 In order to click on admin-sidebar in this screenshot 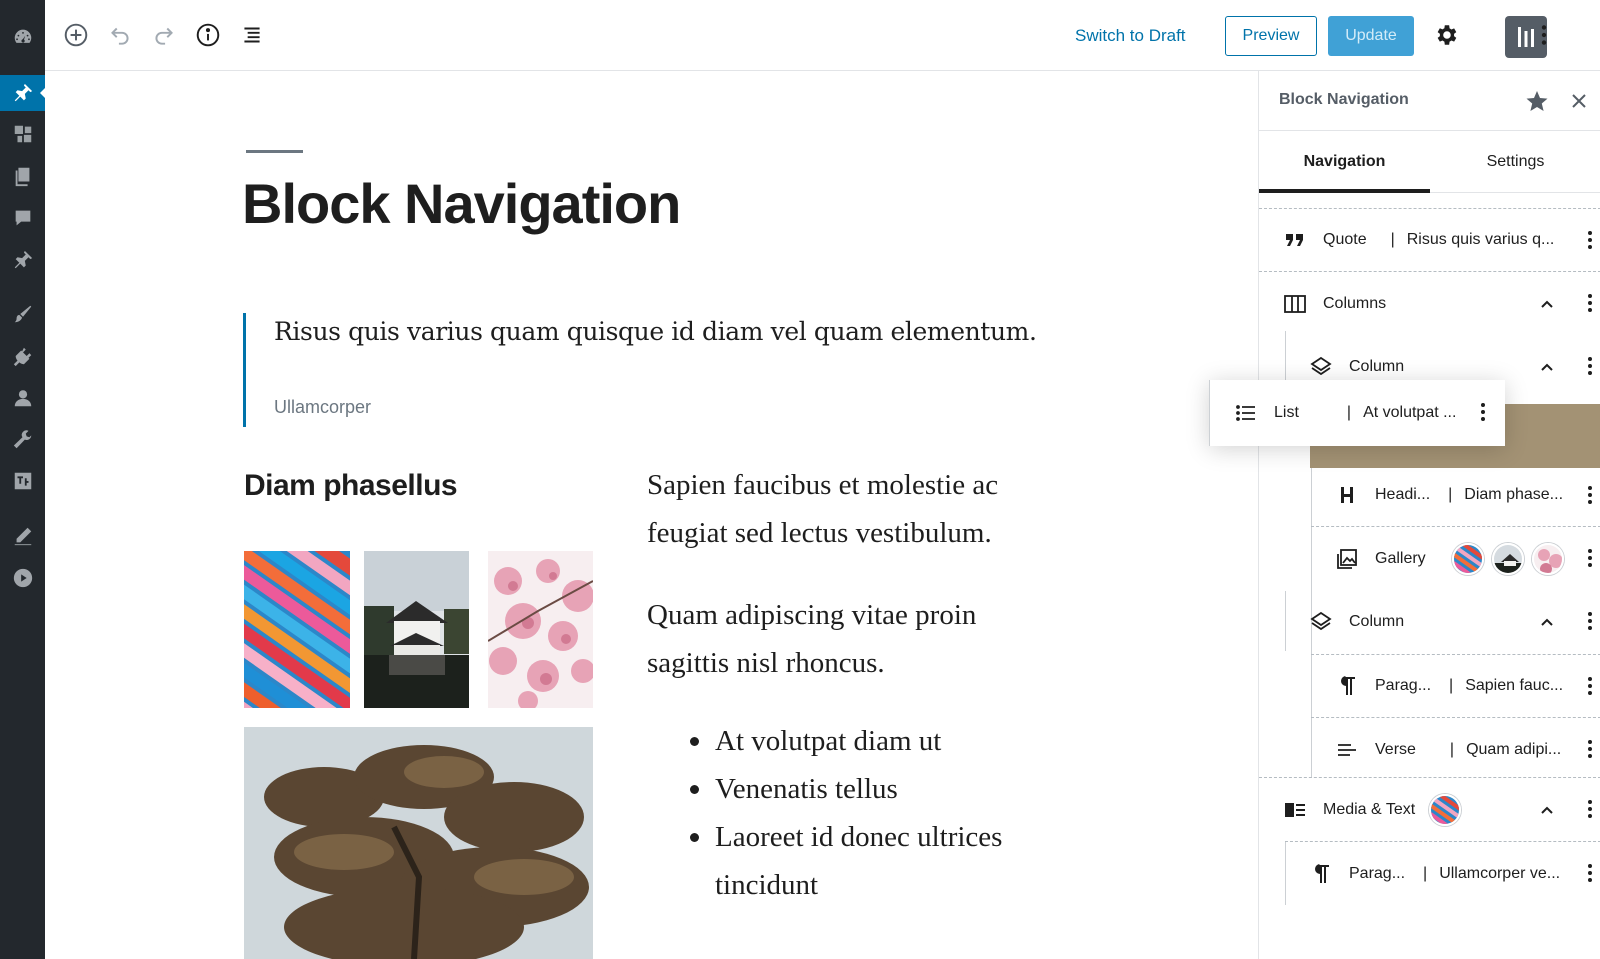, I will do `click(23, 479)`.